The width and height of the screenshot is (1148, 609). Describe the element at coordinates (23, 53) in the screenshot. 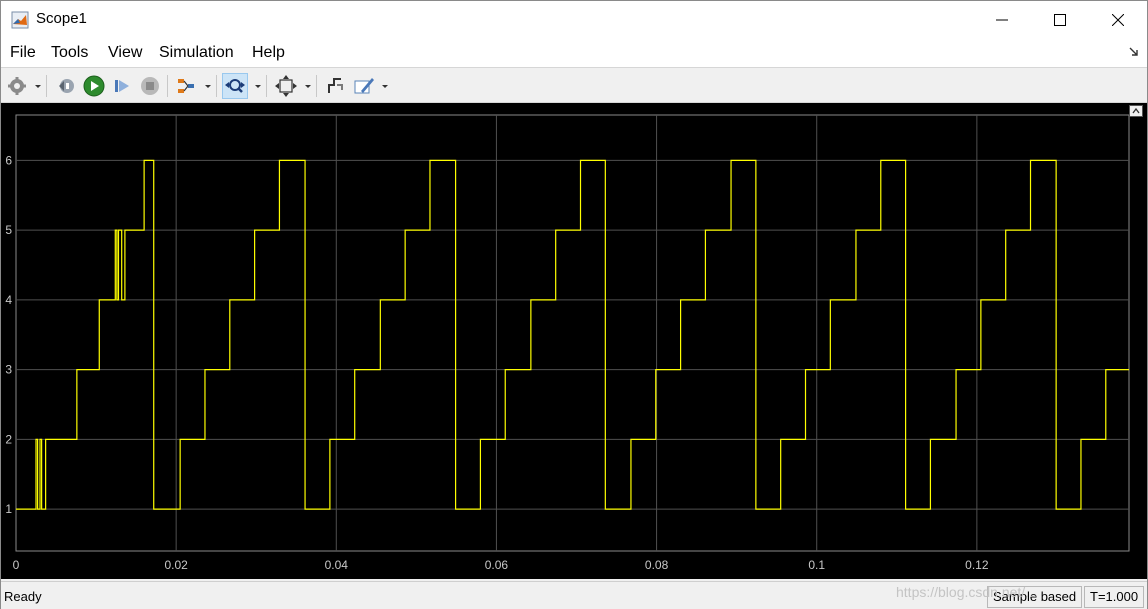

I see `menu-file: File` at that location.